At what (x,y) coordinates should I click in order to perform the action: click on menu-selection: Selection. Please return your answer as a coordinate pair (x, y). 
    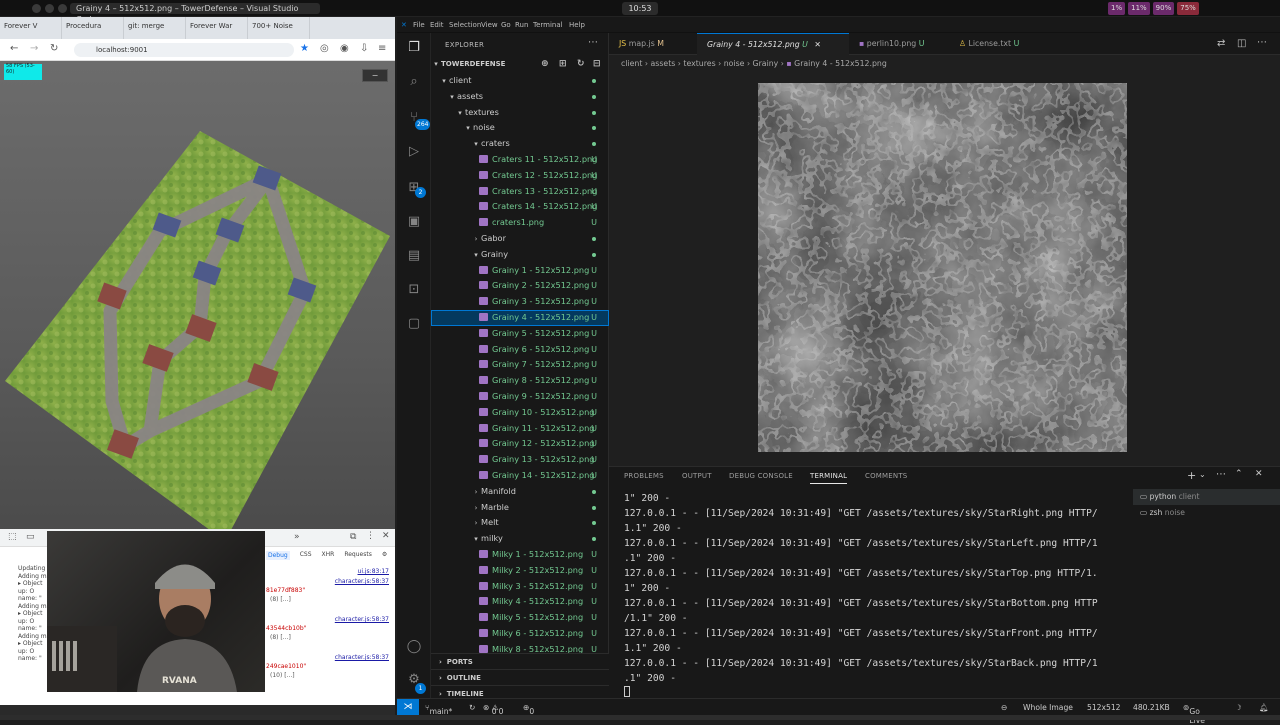
    Looking at the image, I should click on (465, 25).